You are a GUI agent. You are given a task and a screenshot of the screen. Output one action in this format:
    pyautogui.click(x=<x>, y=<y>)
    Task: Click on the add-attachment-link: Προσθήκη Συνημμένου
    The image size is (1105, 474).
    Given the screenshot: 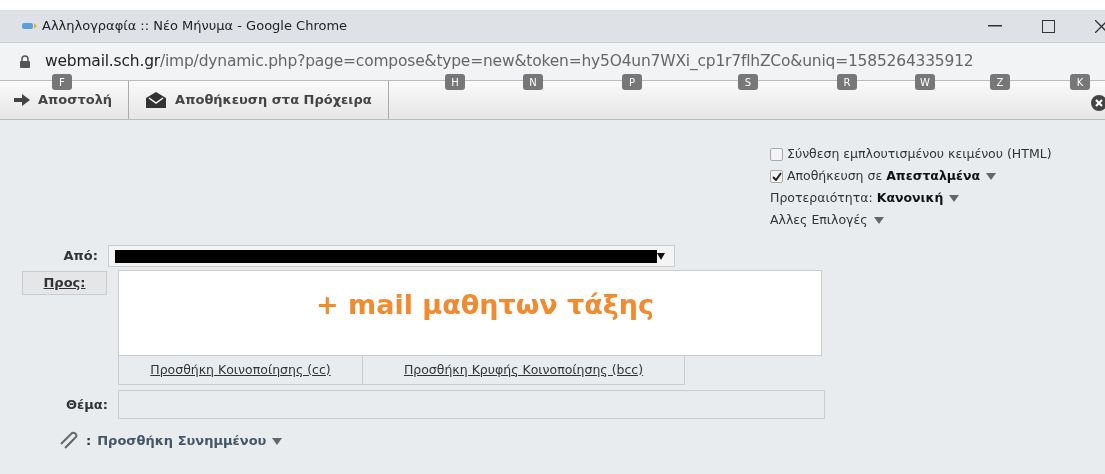 What is the action you would take?
    pyautogui.click(x=182, y=441)
    